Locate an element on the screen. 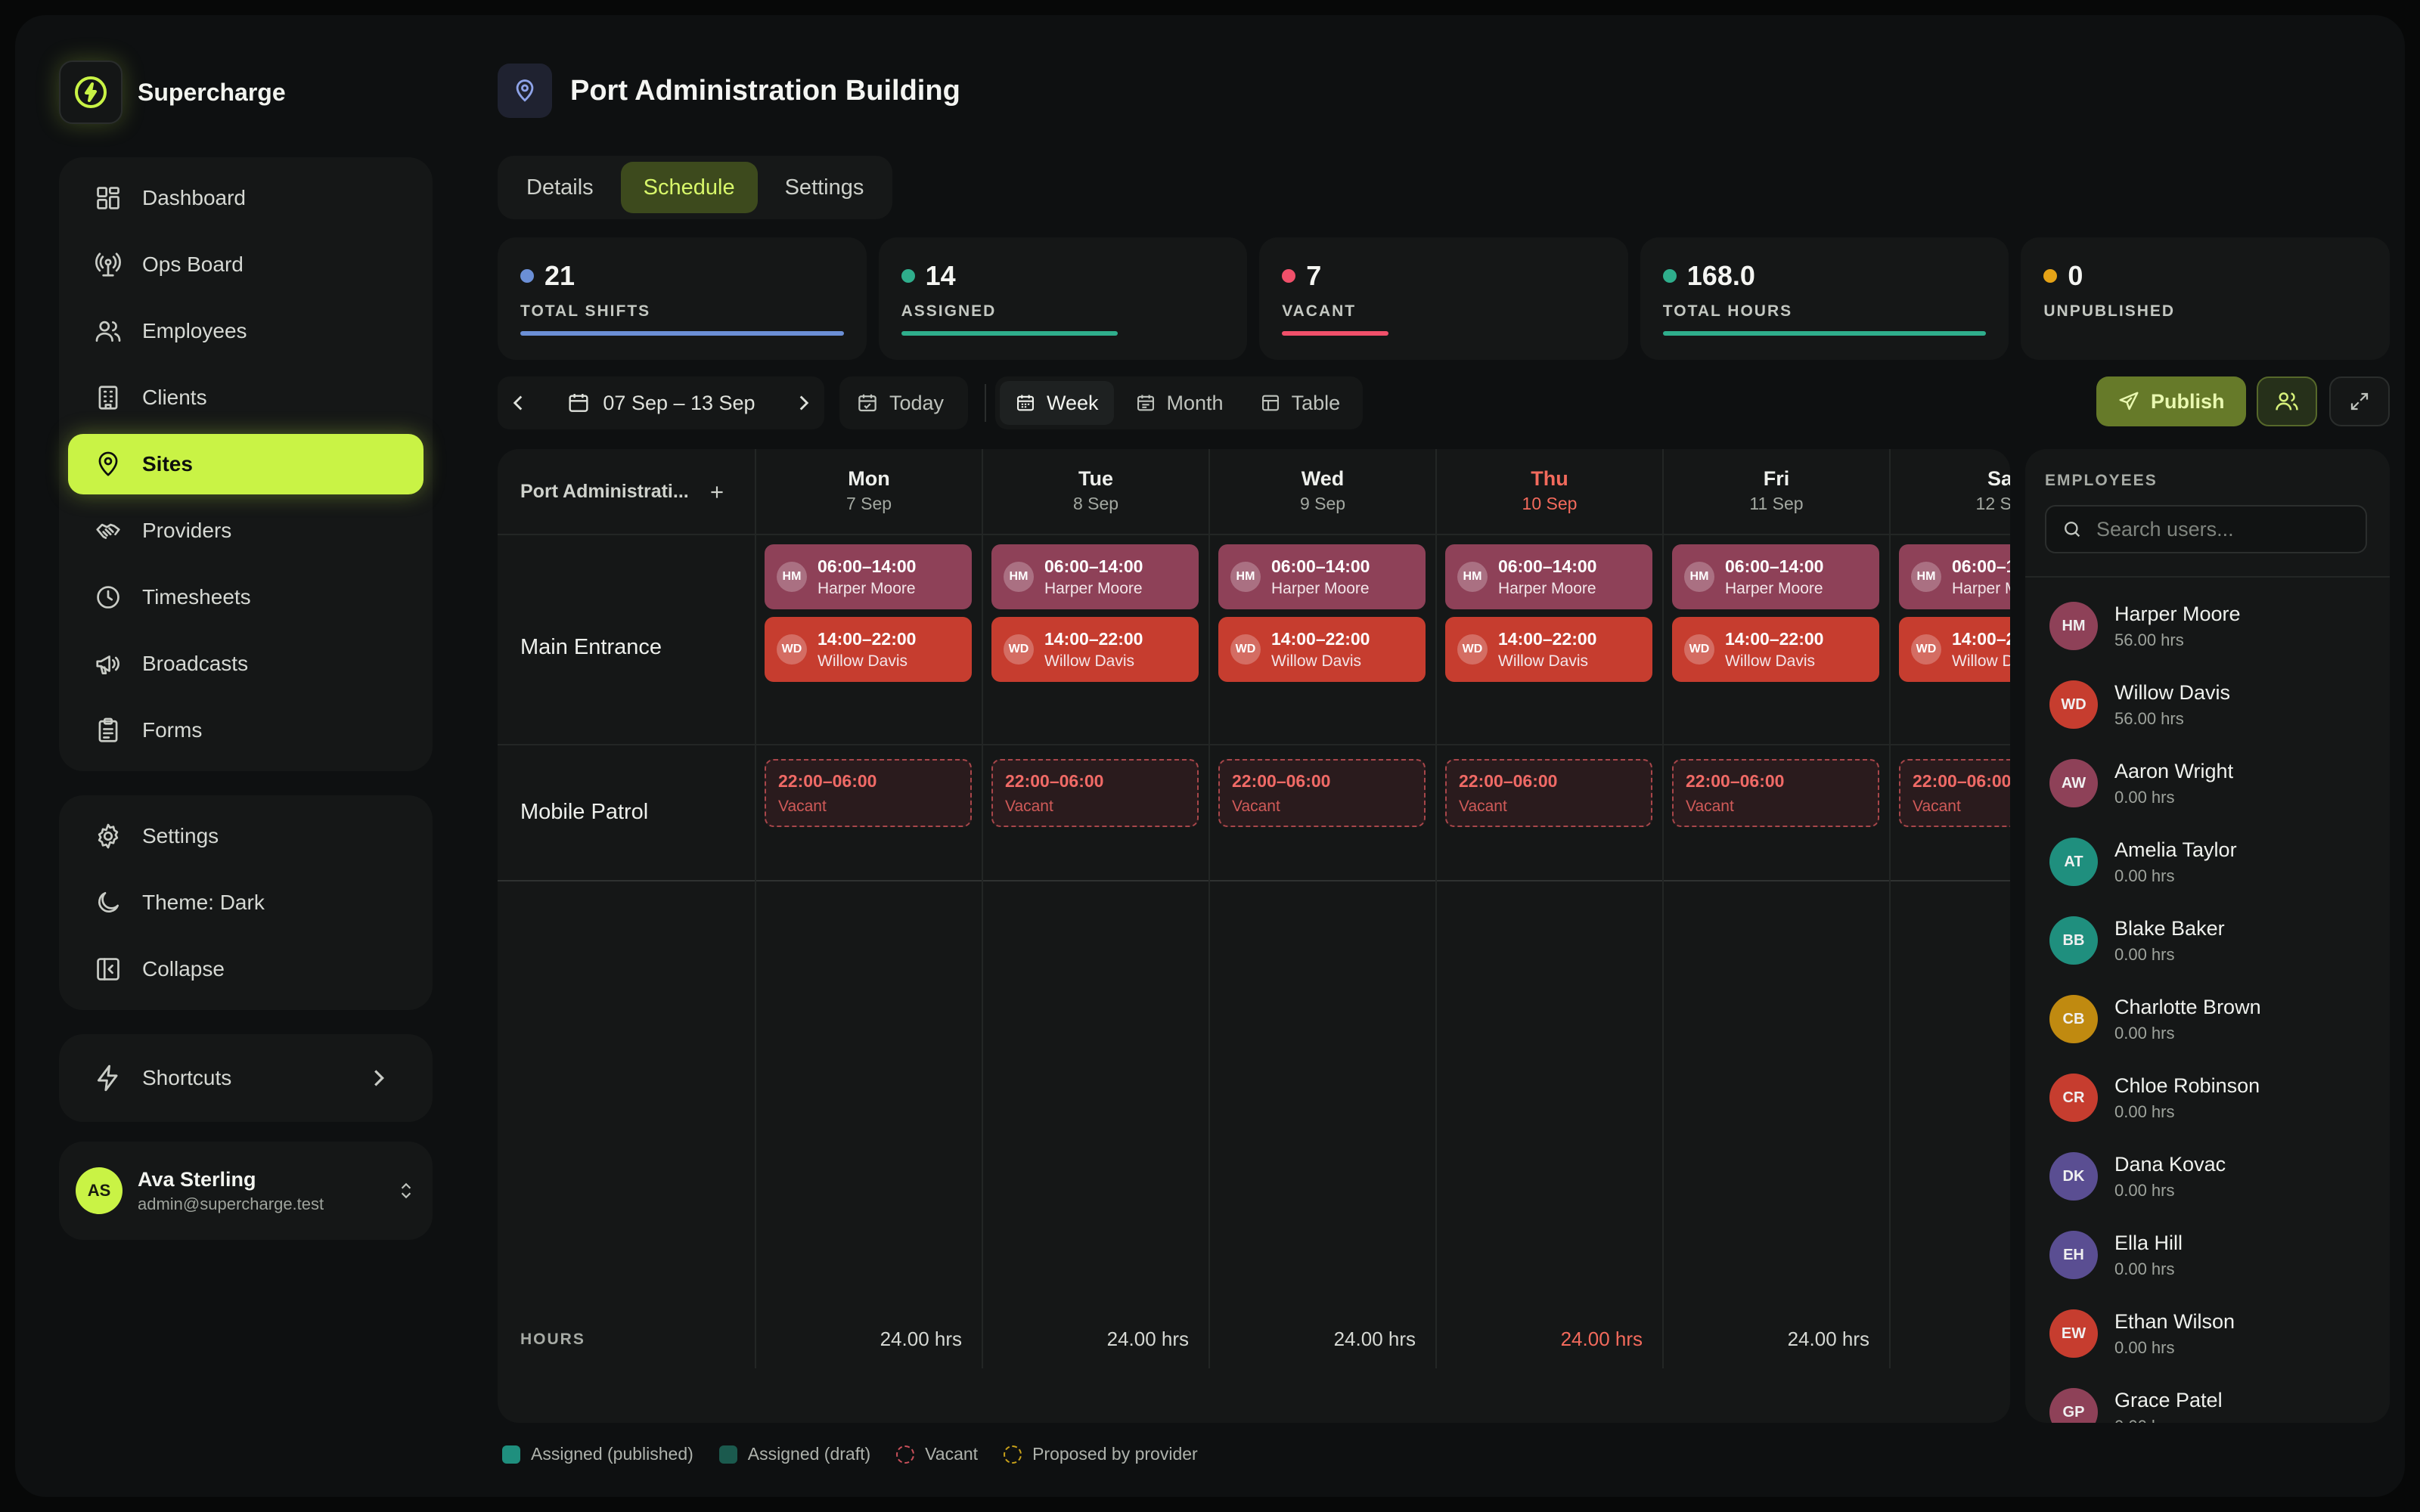 This screenshot has width=2420, height=1512. stat-label: TOTAL SHIFTS is located at coordinates (585, 311).